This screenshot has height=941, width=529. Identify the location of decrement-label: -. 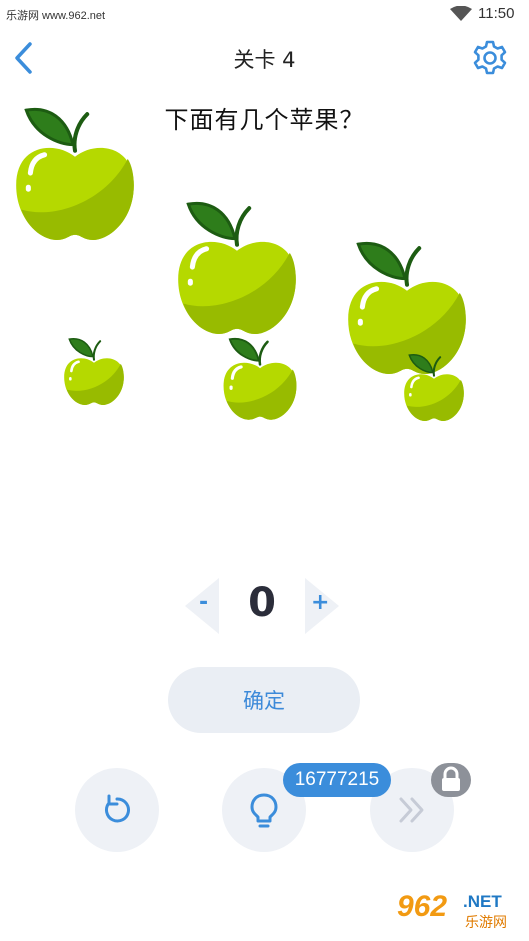
(204, 602).